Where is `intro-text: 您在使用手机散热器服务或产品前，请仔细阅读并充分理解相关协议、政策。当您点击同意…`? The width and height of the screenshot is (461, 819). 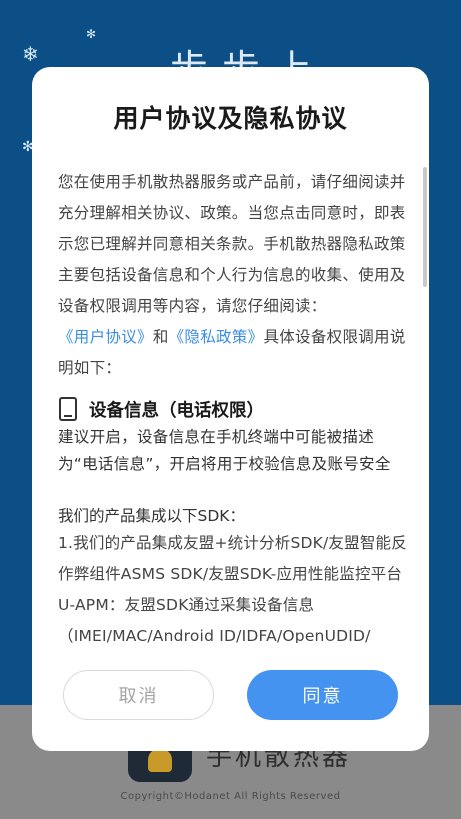 intro-text: 您在使用手机散热器服务或产品前，请仔细阅读并充分理解相关协议、政策。当您点击同意… is located at coordinates (232, 244).